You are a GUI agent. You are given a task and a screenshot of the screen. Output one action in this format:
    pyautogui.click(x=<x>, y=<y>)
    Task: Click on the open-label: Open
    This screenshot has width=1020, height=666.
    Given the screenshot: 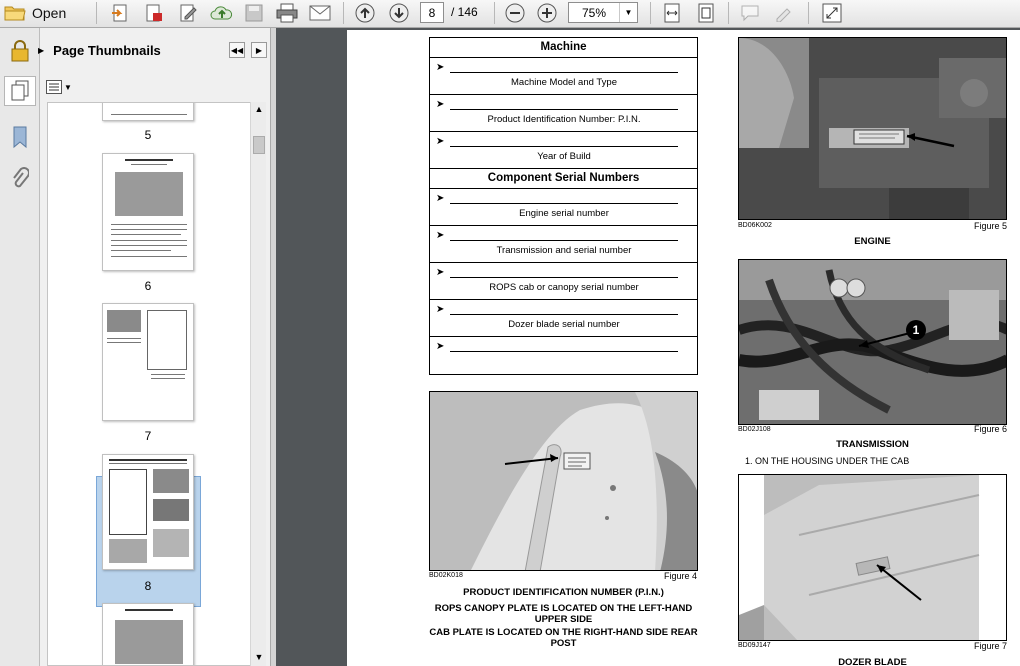 What is the action you would take?
    pyautogui.click(x=49, y=13)
    